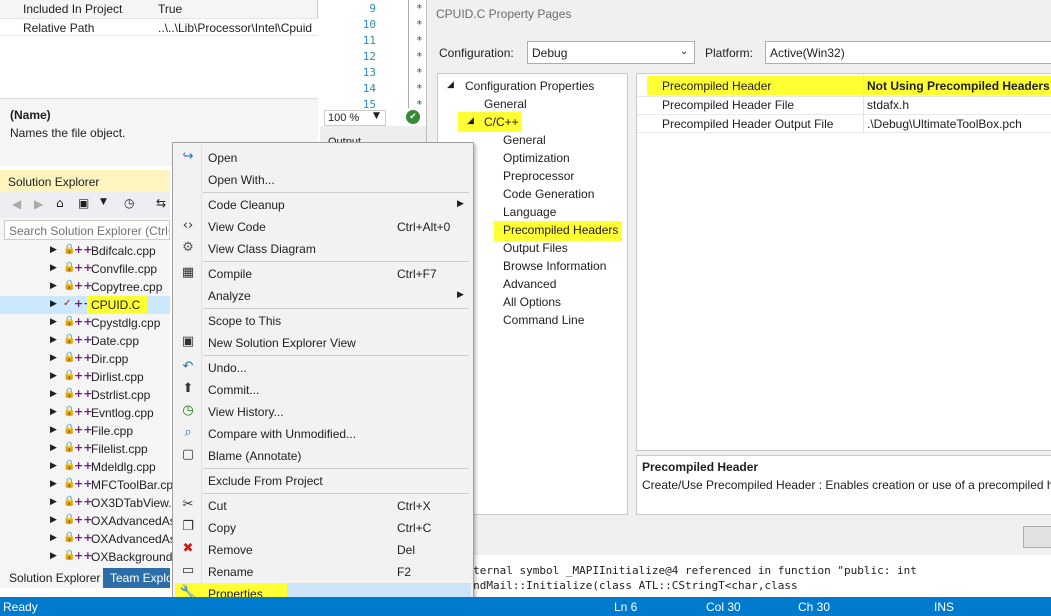 The image size is (1051, 616). What do you see at coordinates (51, 578) in the screenshot?
I see `tab-solution-explorer: Solution Explorer` at bounding box center [51, 578].